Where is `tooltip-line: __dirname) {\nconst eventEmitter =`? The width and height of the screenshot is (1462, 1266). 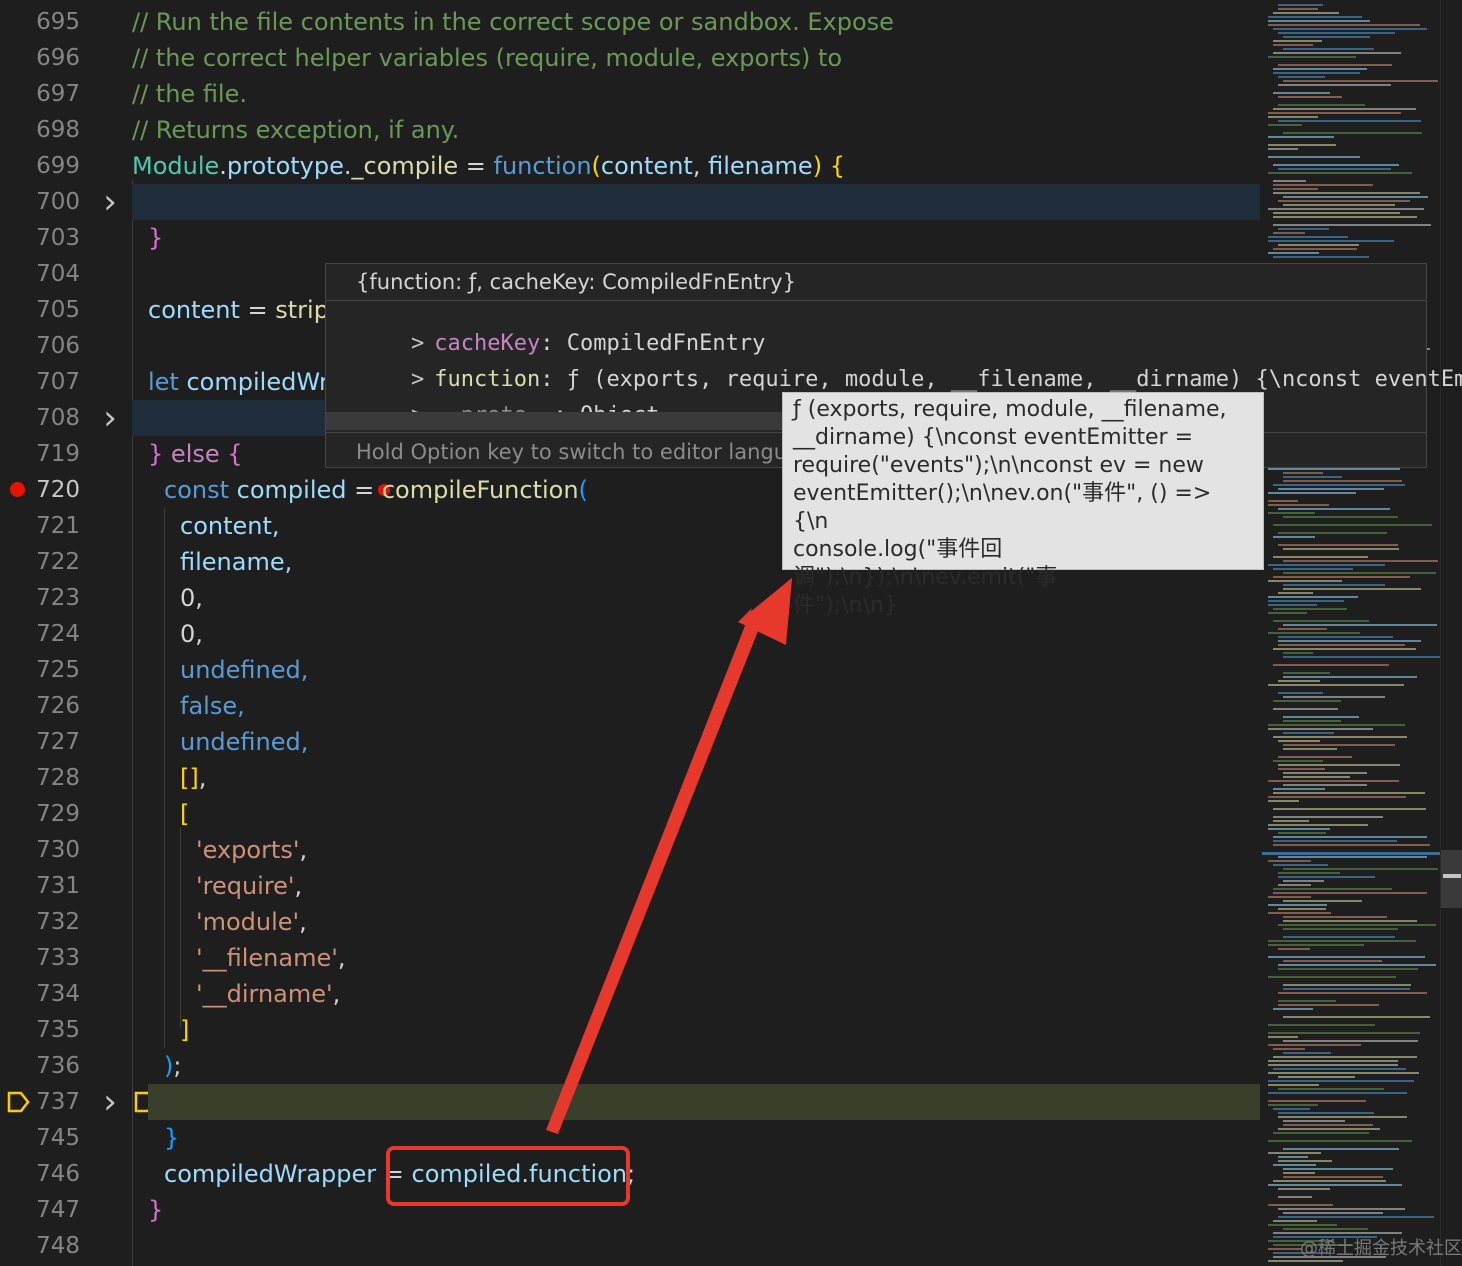
tooltip-line: __dirname) {\nconst eventEmitter = is located at coordinates (993, 437).